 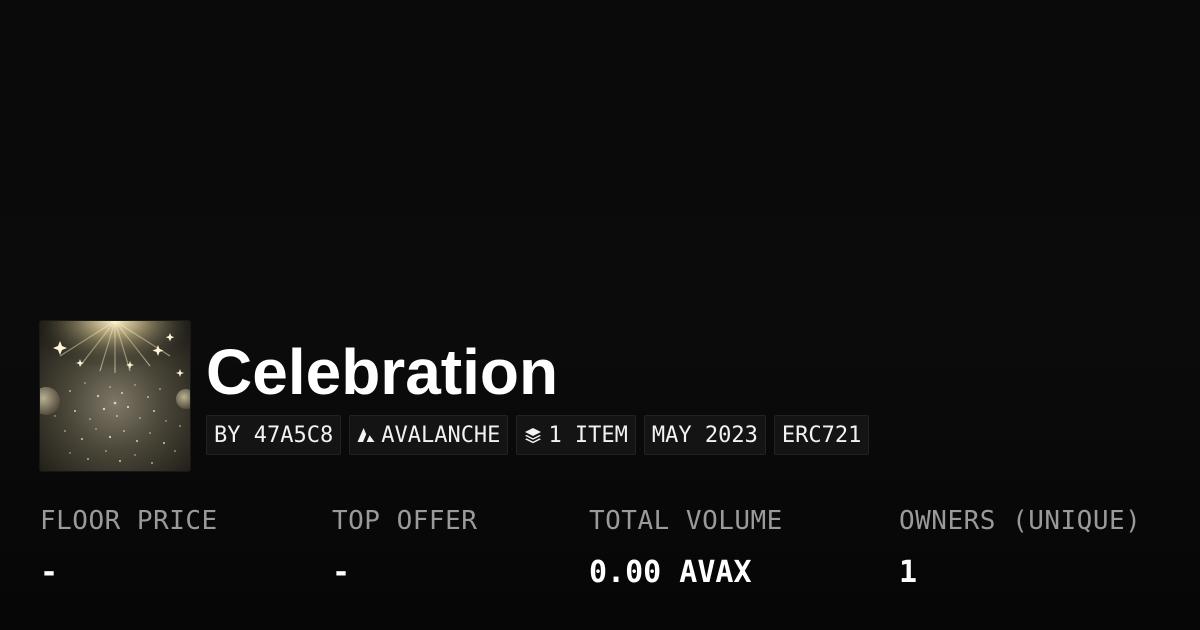 What do you see at coordinates (686, 521) in the screenshot?
I see `stat-total-volume-label: TOTAL VOLUME` at bounding box center [686, 521].